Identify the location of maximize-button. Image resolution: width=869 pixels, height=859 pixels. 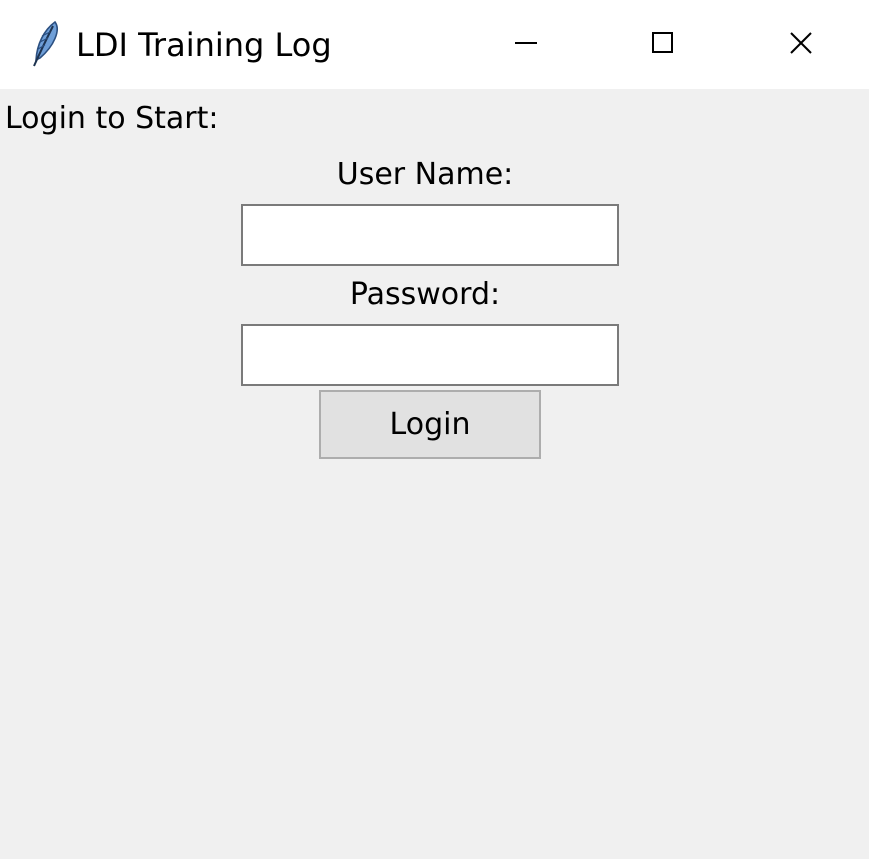
(663, 44).